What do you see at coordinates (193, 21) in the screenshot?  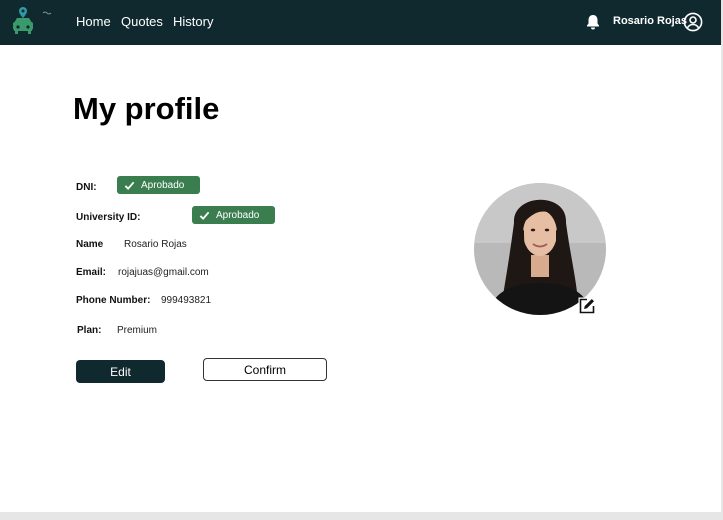 I see `nav-history-link: History` at bounding box center [193, 21].